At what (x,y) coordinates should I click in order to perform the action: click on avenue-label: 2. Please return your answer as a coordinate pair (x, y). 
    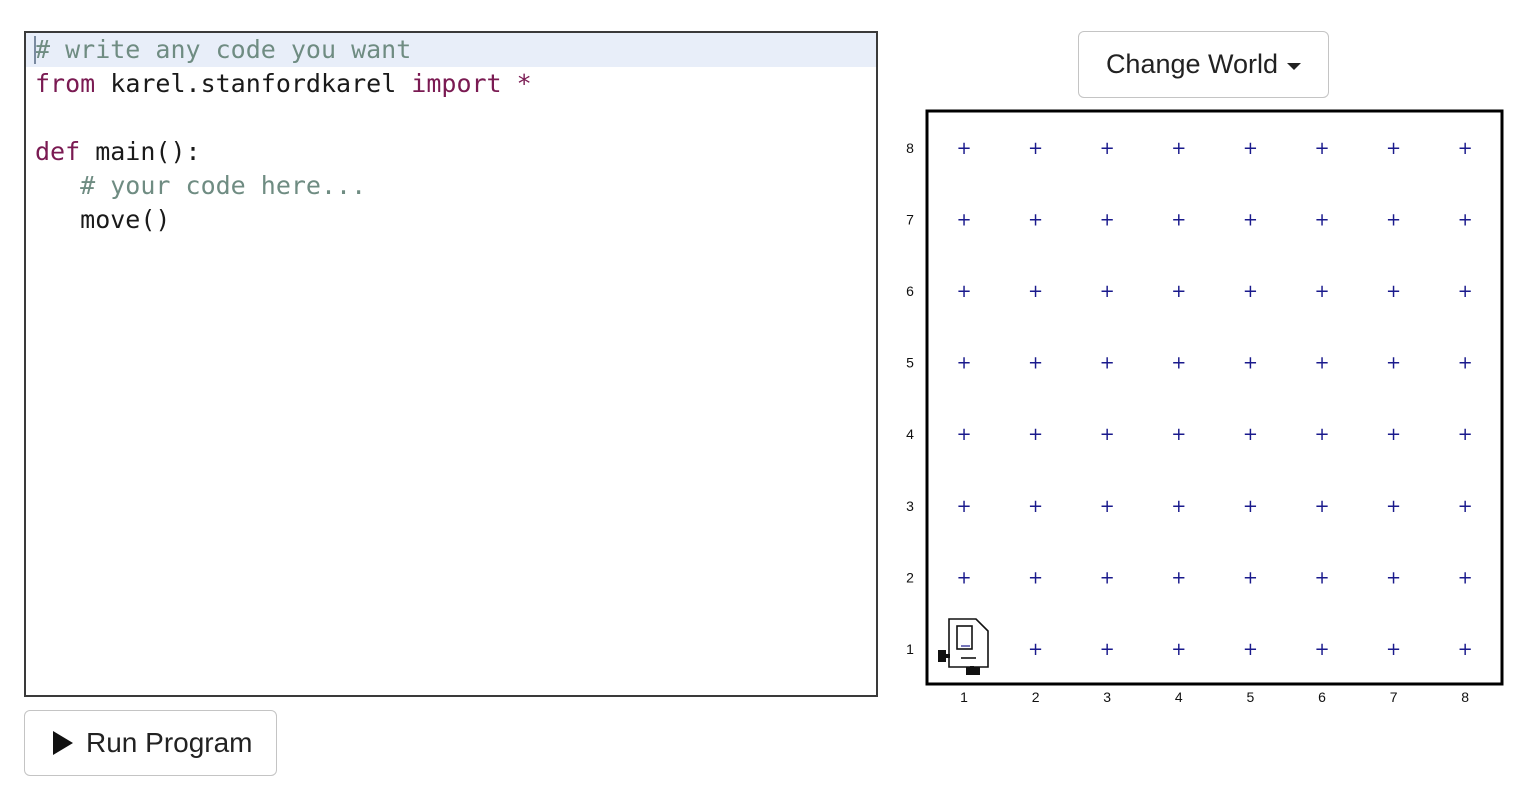
    Looking at the image, I should click on (1036, 697).